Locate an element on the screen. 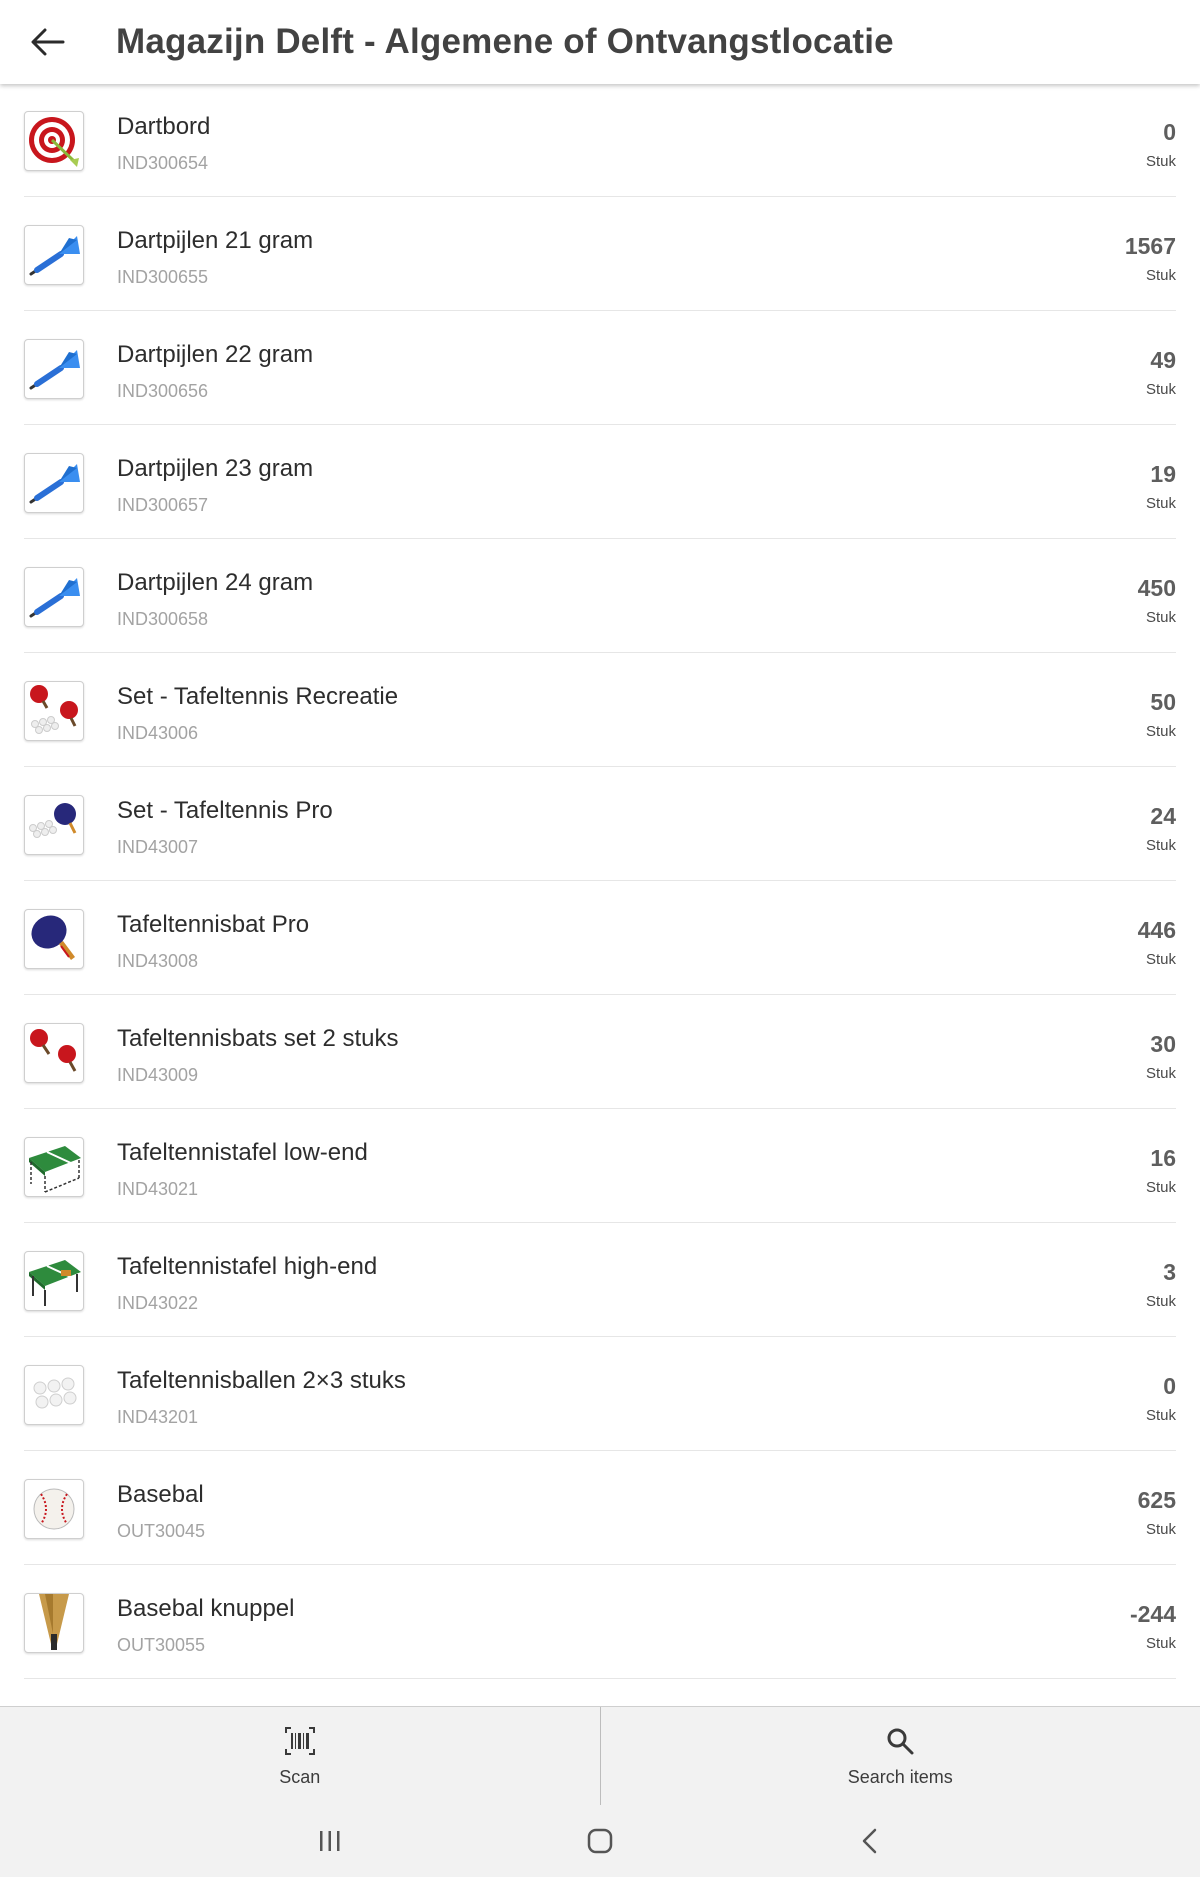  bottom-action-bar: Scan Search items is located at coordinates (600, 1755).